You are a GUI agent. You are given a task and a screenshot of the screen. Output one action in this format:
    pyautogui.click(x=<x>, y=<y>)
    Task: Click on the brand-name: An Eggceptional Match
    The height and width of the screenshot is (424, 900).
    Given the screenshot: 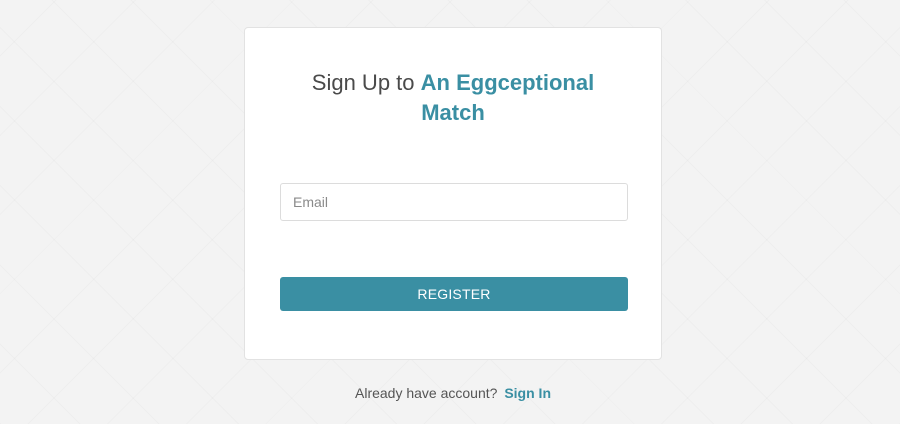 What is the action you would take?
    pyautogui.click(x=507, y=97)
    